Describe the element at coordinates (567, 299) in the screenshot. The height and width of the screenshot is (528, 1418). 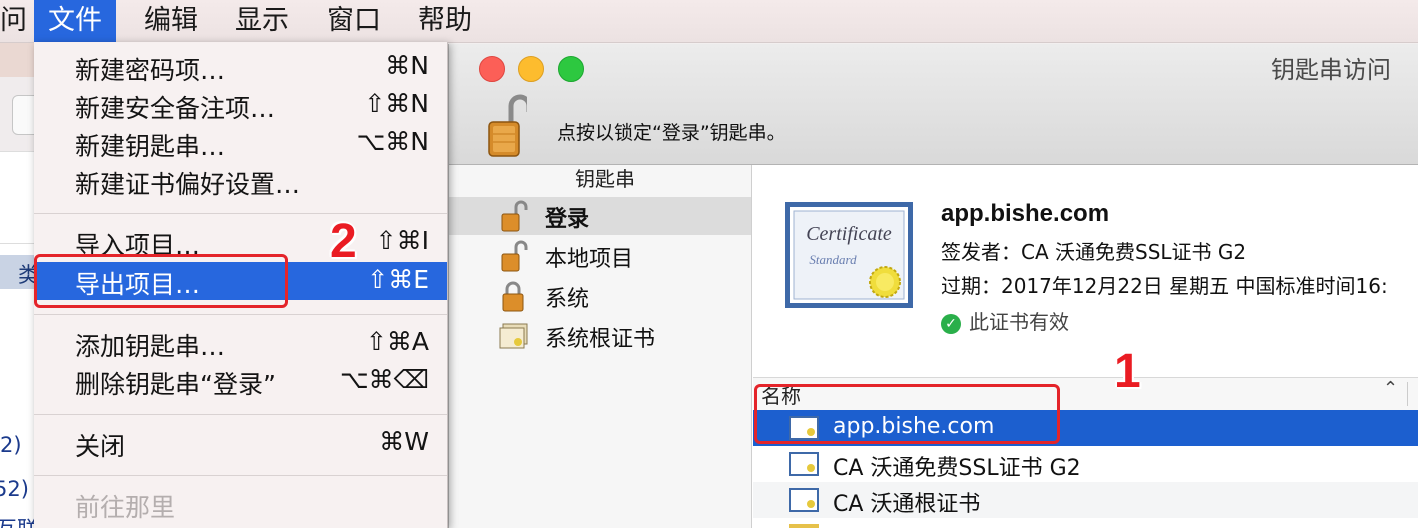
I see `sidebar-item-label: 系统` at that location.